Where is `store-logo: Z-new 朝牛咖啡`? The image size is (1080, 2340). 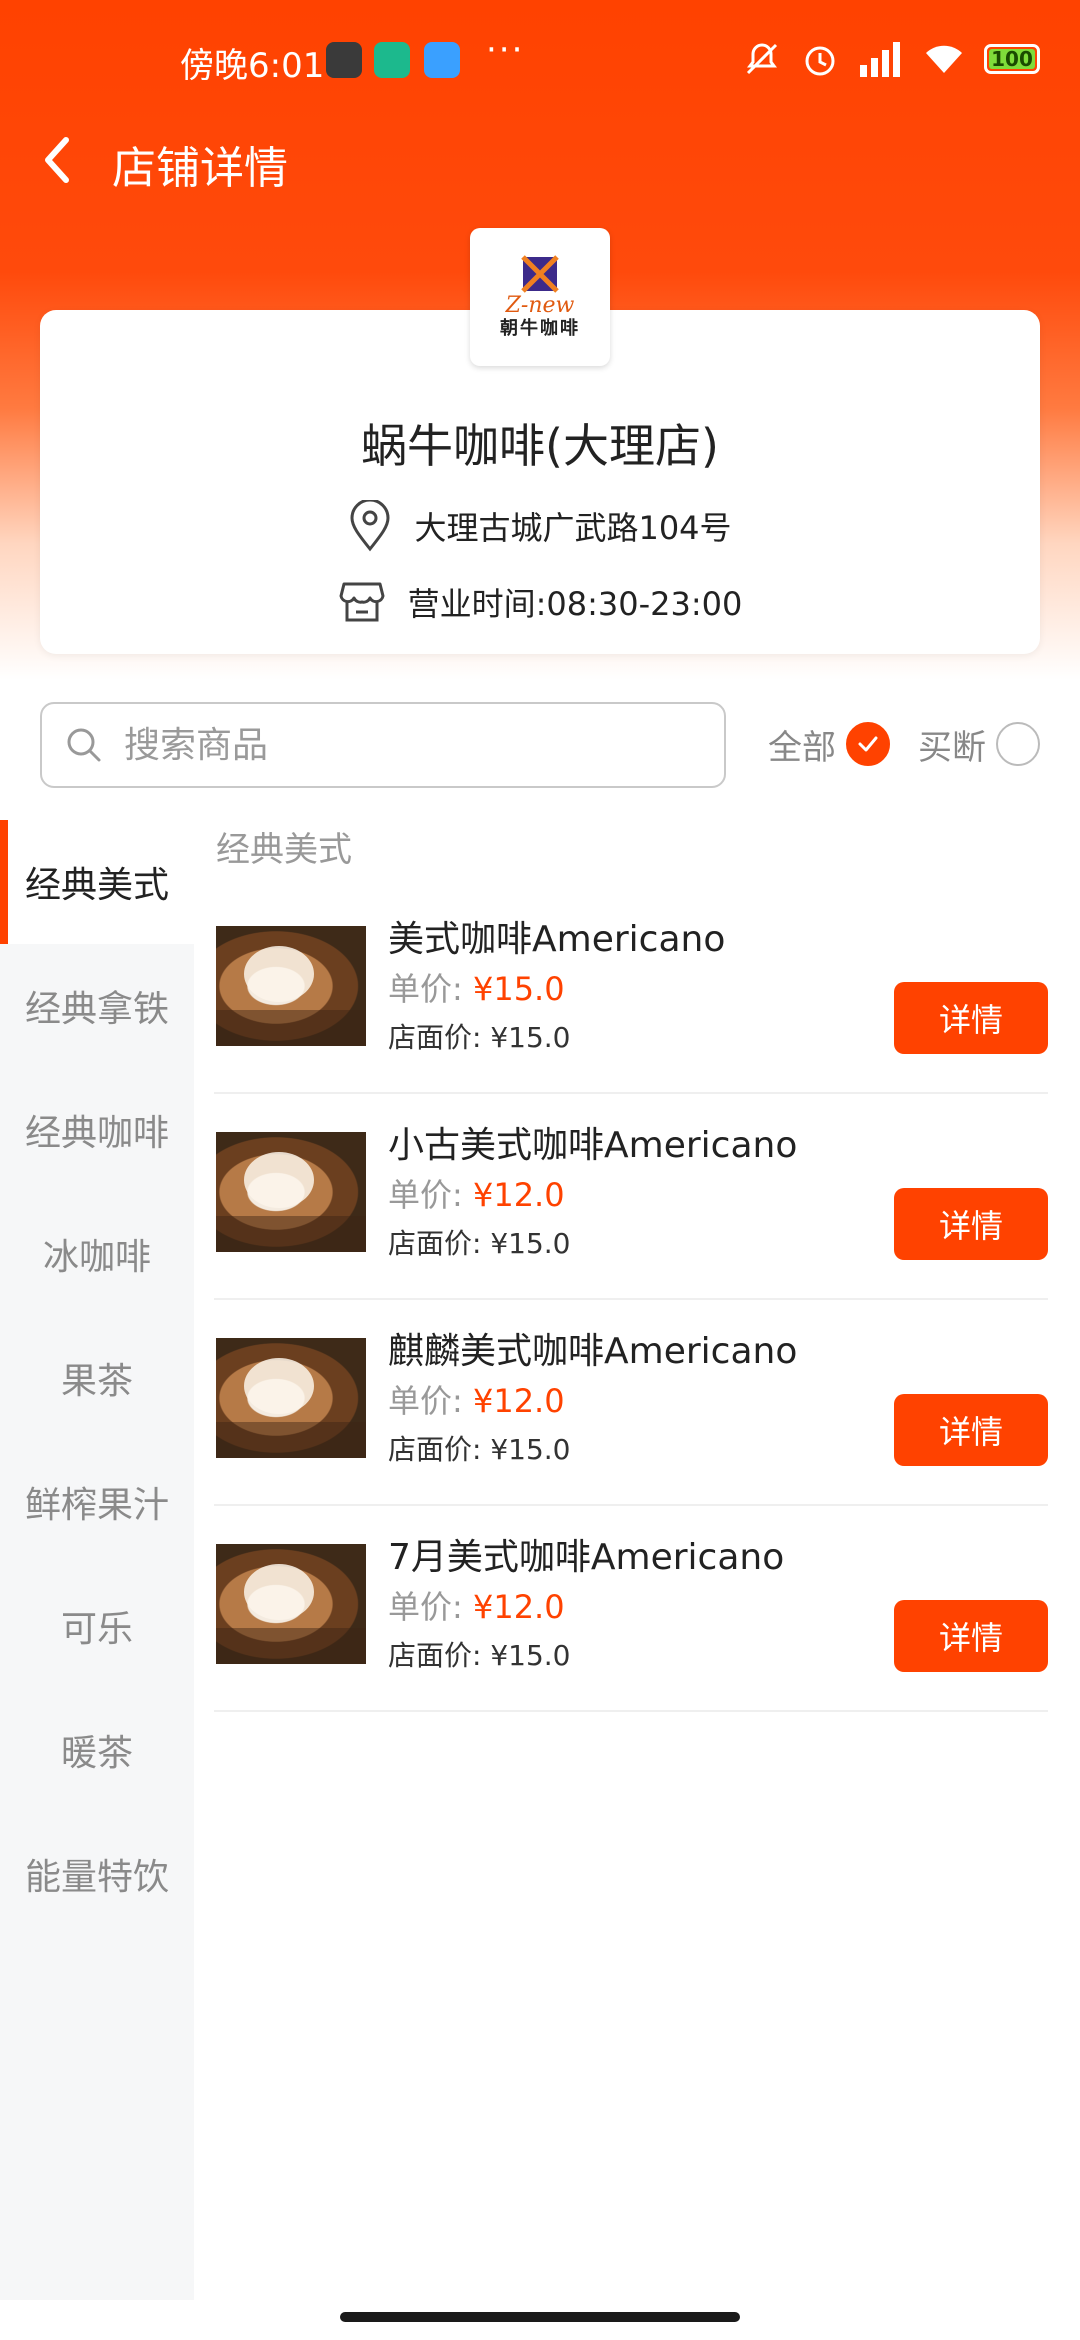 store-logo: Z-new 朝牛咖啡 is located at coordinates (540, 297).